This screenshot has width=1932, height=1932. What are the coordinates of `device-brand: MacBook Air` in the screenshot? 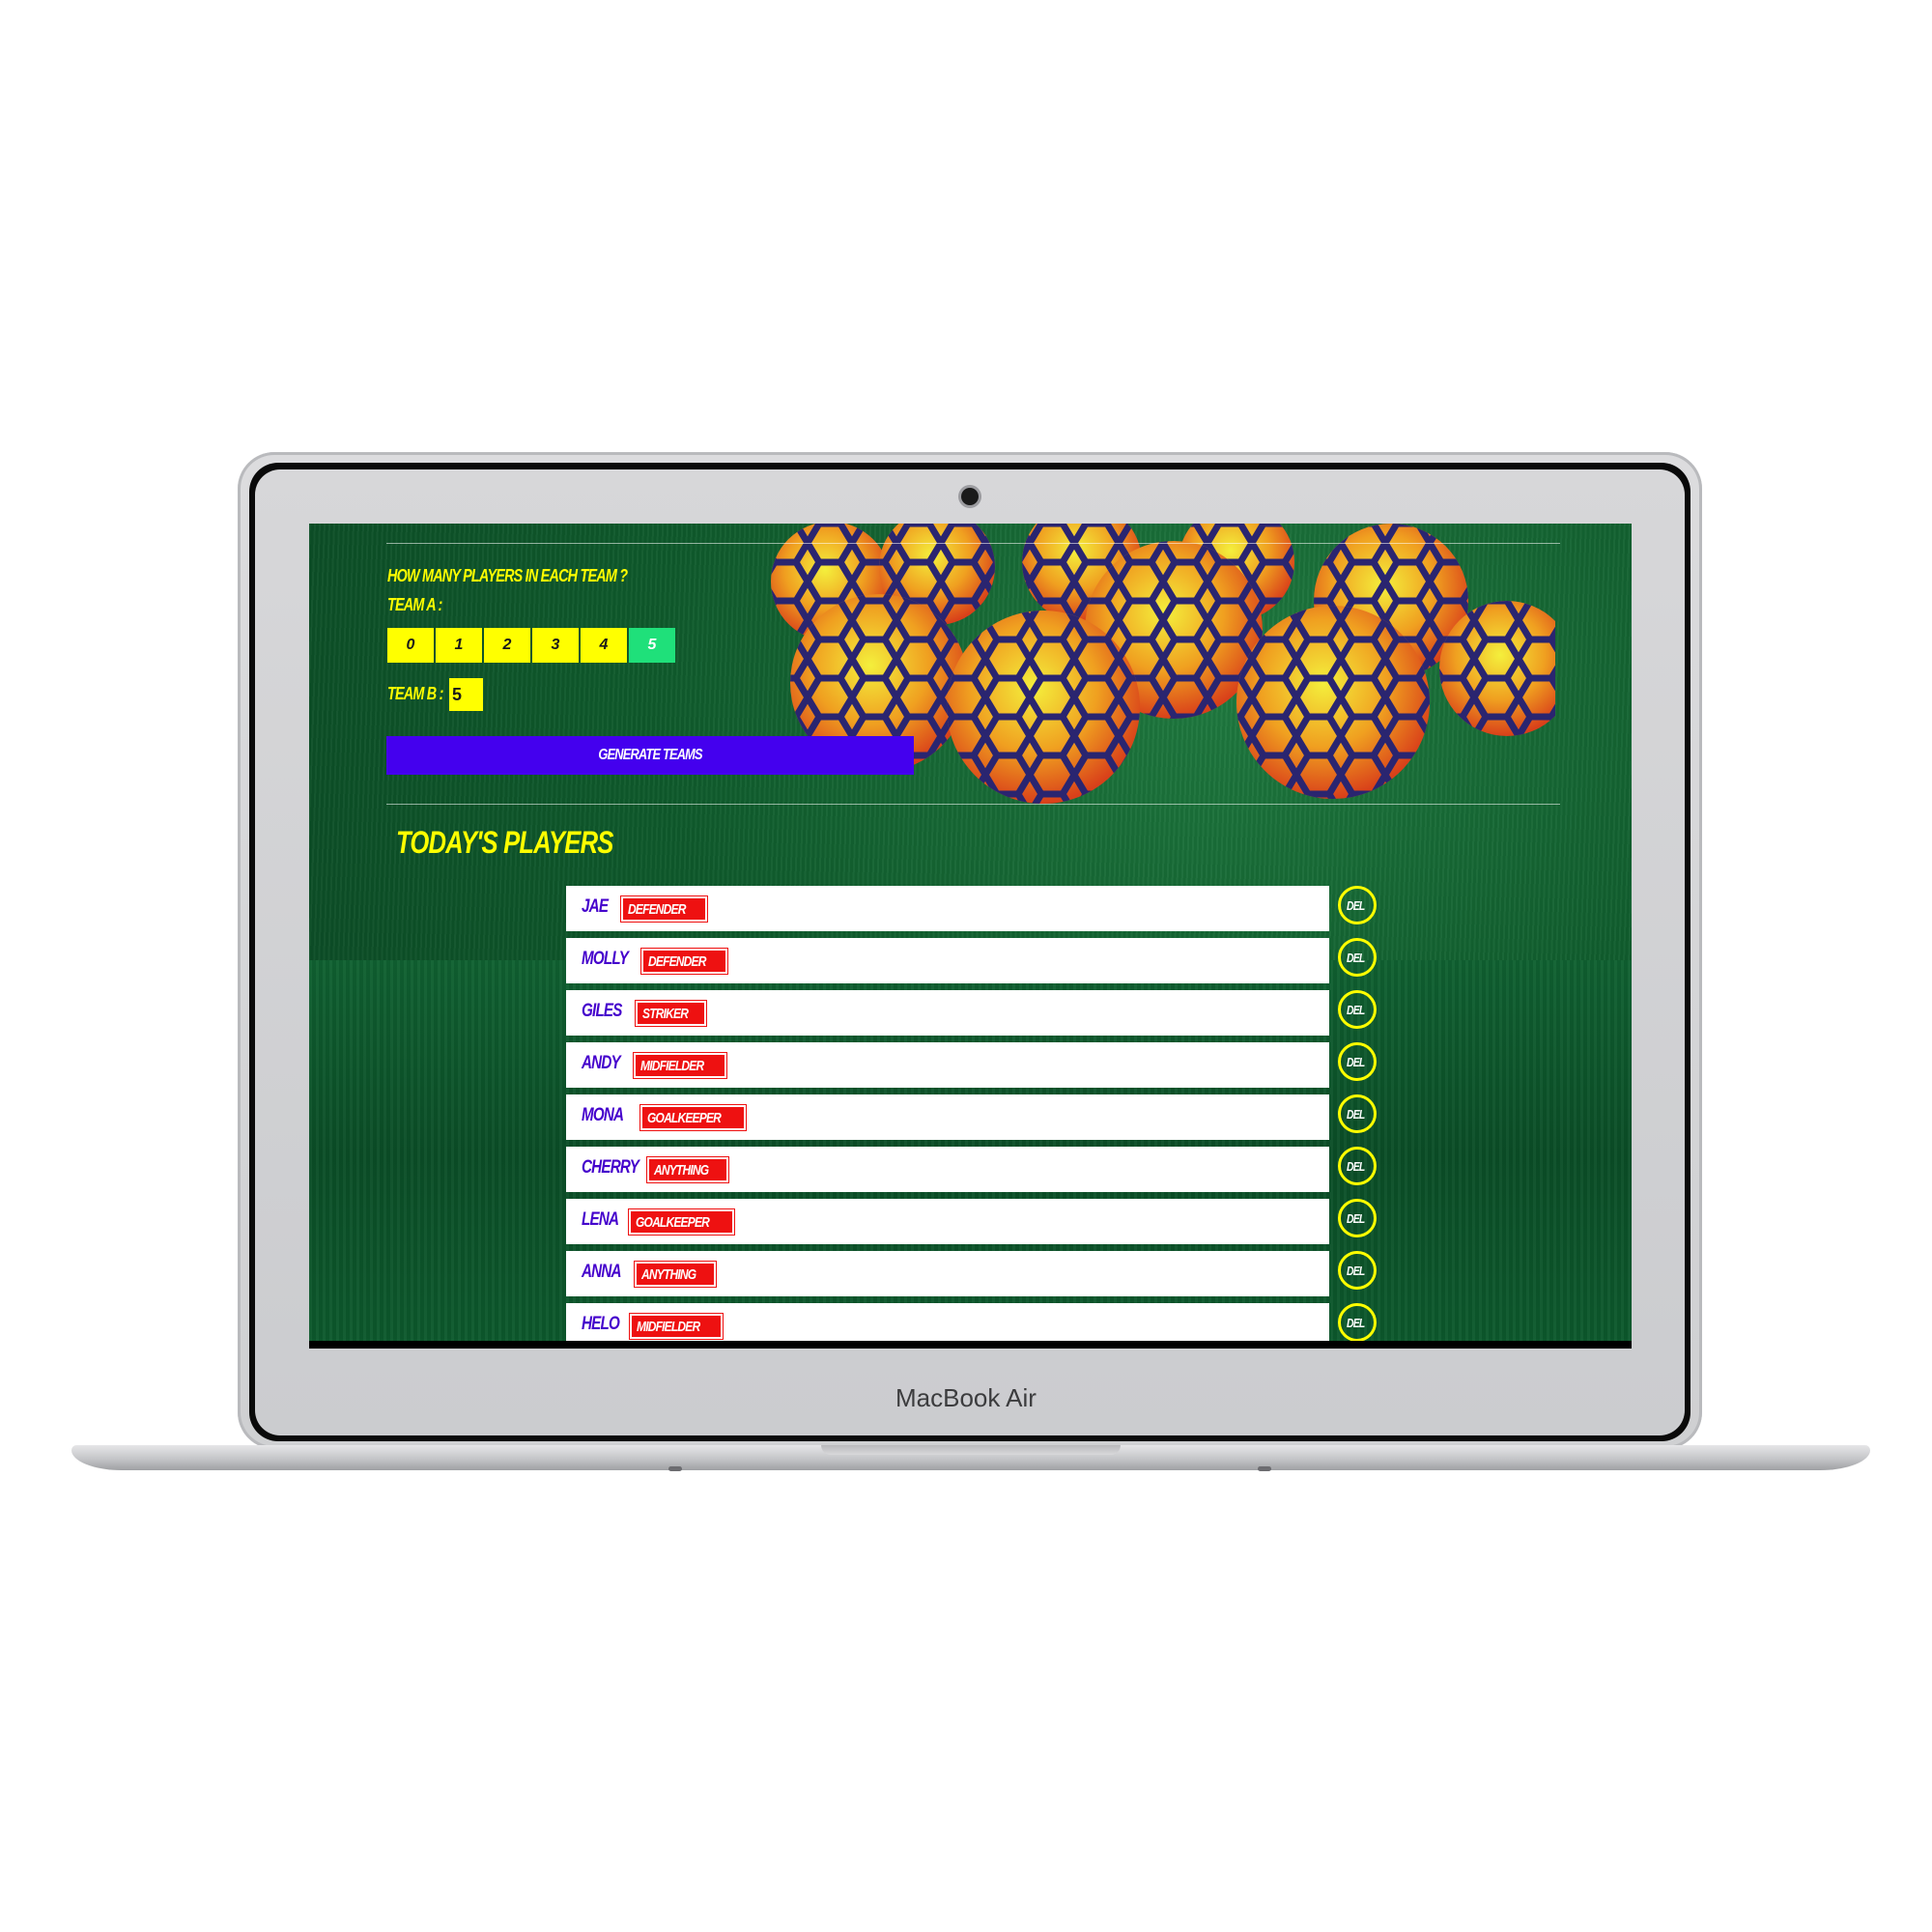 It's located at (966, 1397).